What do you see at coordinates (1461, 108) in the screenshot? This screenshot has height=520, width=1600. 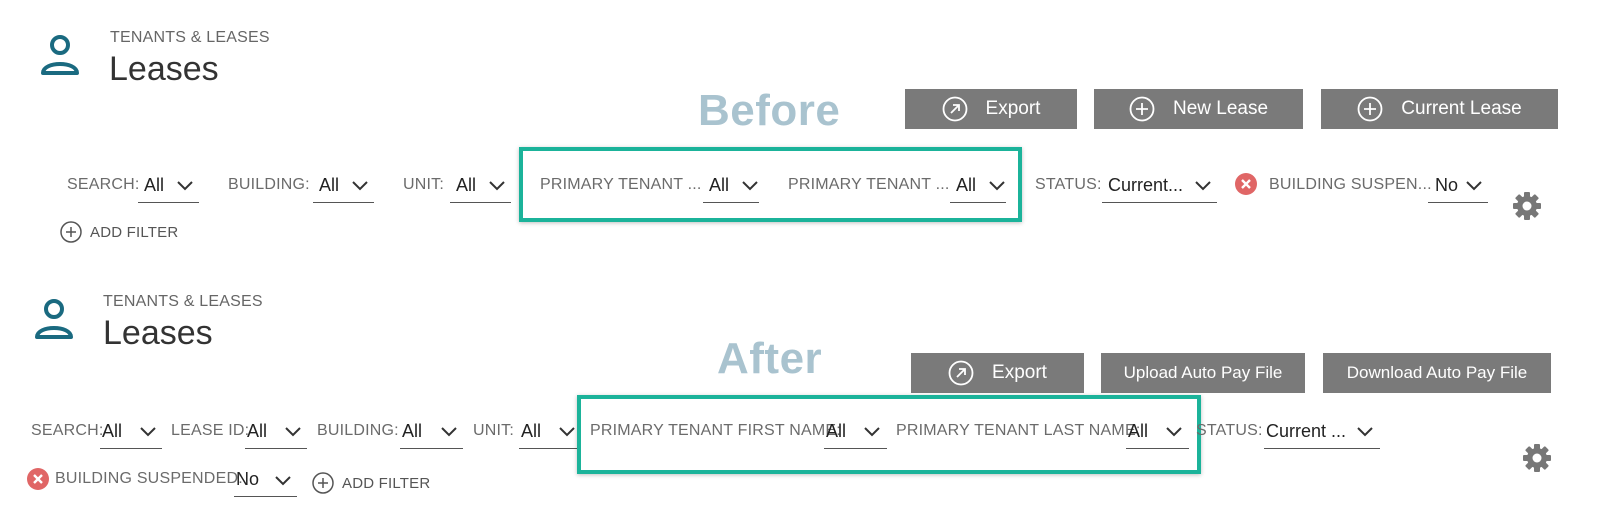 I see `current-lease-label: Current Lease` at bounding box center [1461, 108].